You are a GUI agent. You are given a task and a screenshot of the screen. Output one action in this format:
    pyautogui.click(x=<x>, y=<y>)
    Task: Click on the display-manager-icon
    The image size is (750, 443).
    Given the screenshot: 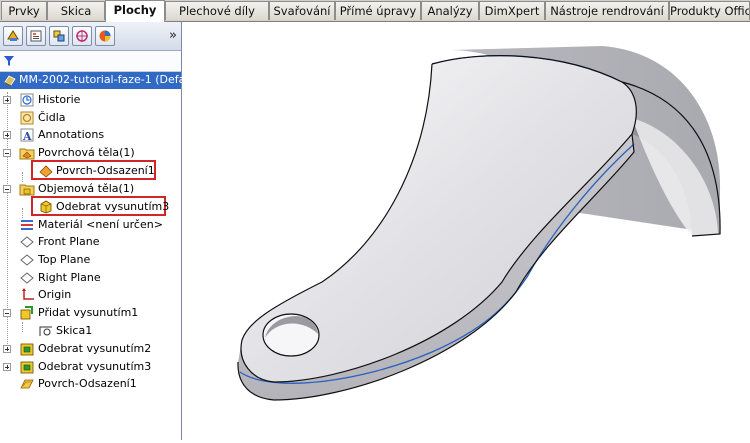 What is the action you would take?
    pyautogui.click(x=105, y=36)
    